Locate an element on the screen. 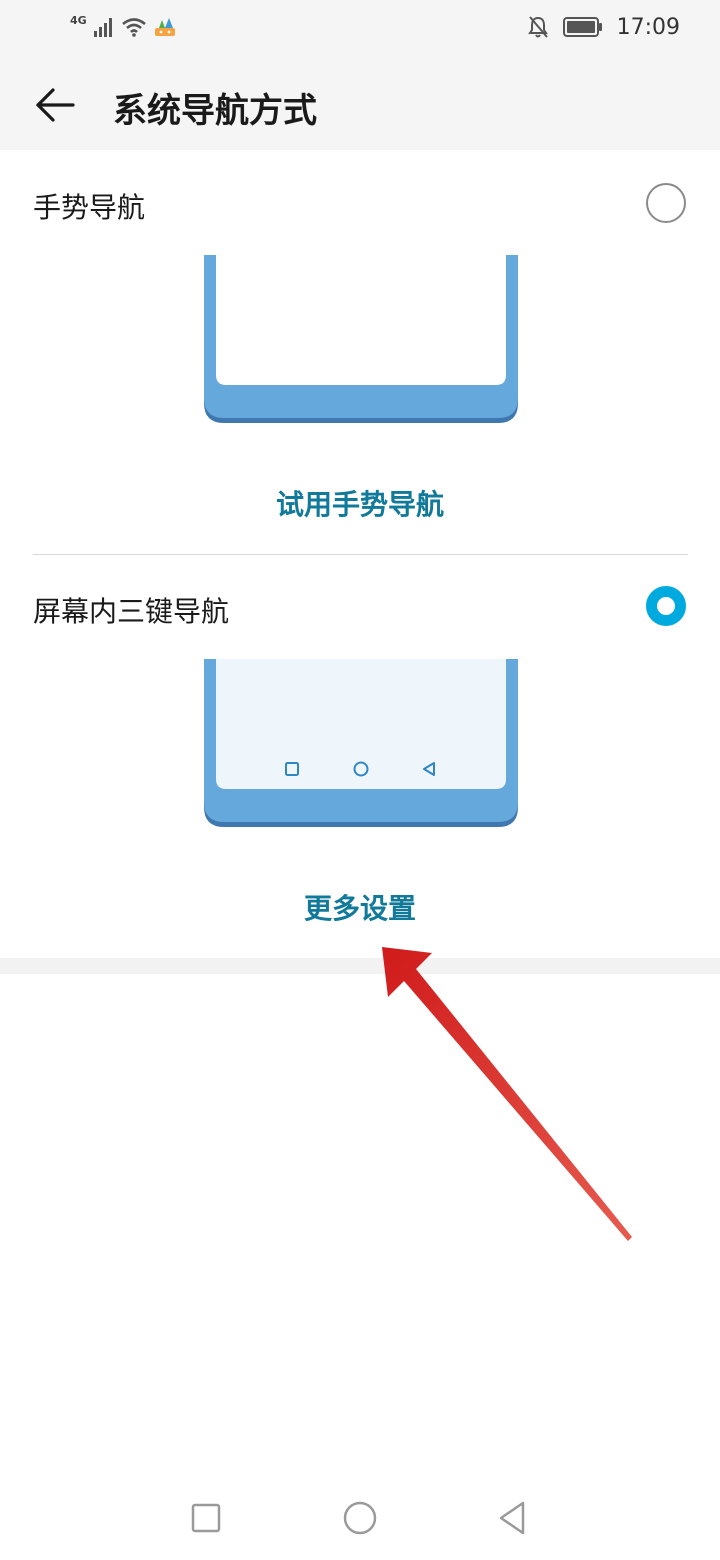 This screenshot has height=1560, width=720. status-right: 17:09 is located at coordinates (603, 27).